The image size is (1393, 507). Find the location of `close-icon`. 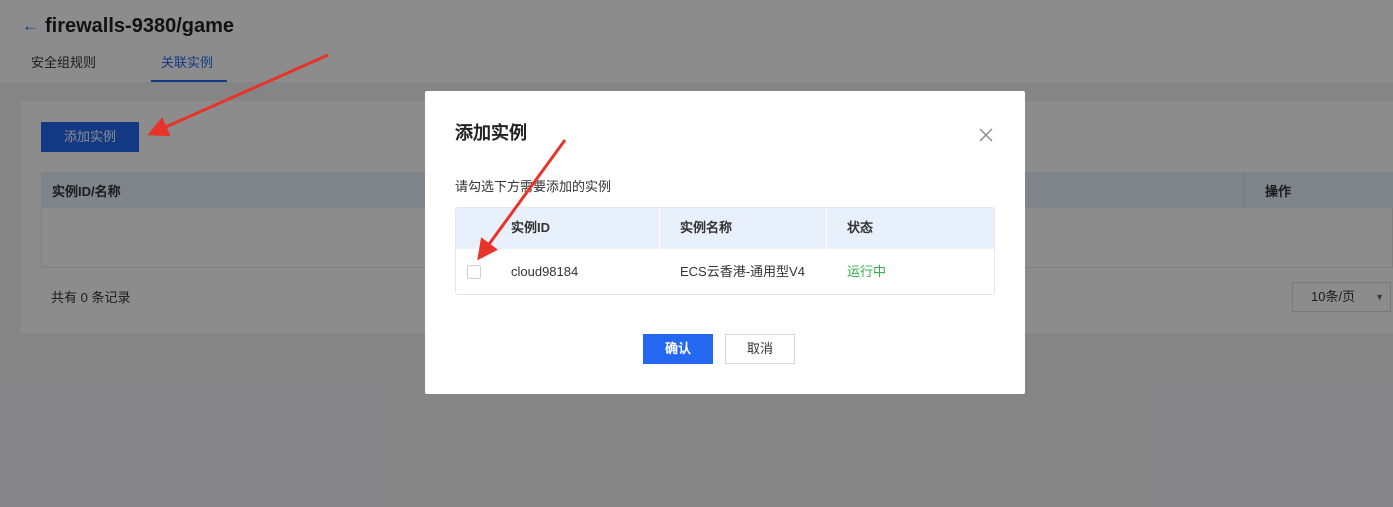

close-icon is located at coordinates (986, 135).